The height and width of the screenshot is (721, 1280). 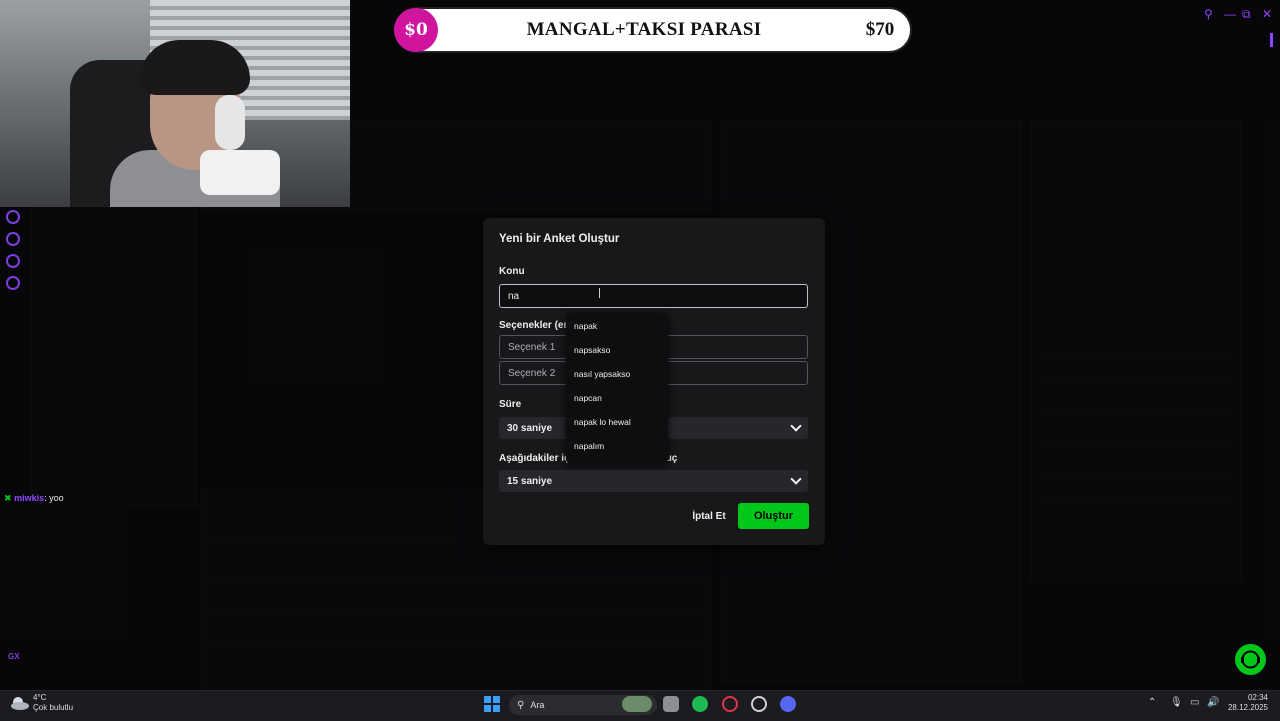 What do you see at coordinates (14, 656) in the screenshot?
I see `gx-label: GX` at bounding box center [14, 656].